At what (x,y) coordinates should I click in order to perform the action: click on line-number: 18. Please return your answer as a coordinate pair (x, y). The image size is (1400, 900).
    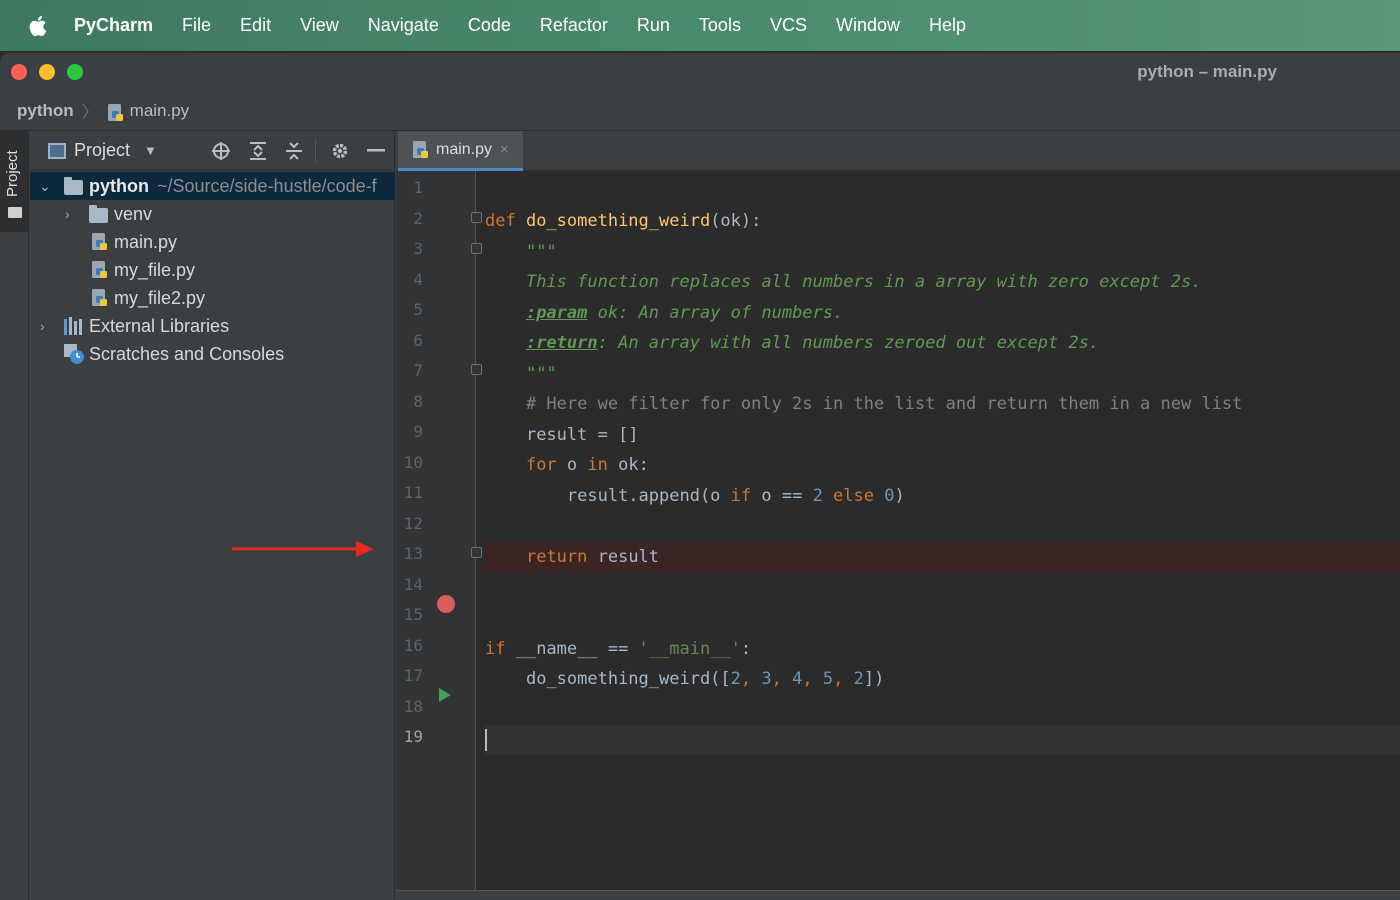
    Looking at the image, I should click on (413, 706).